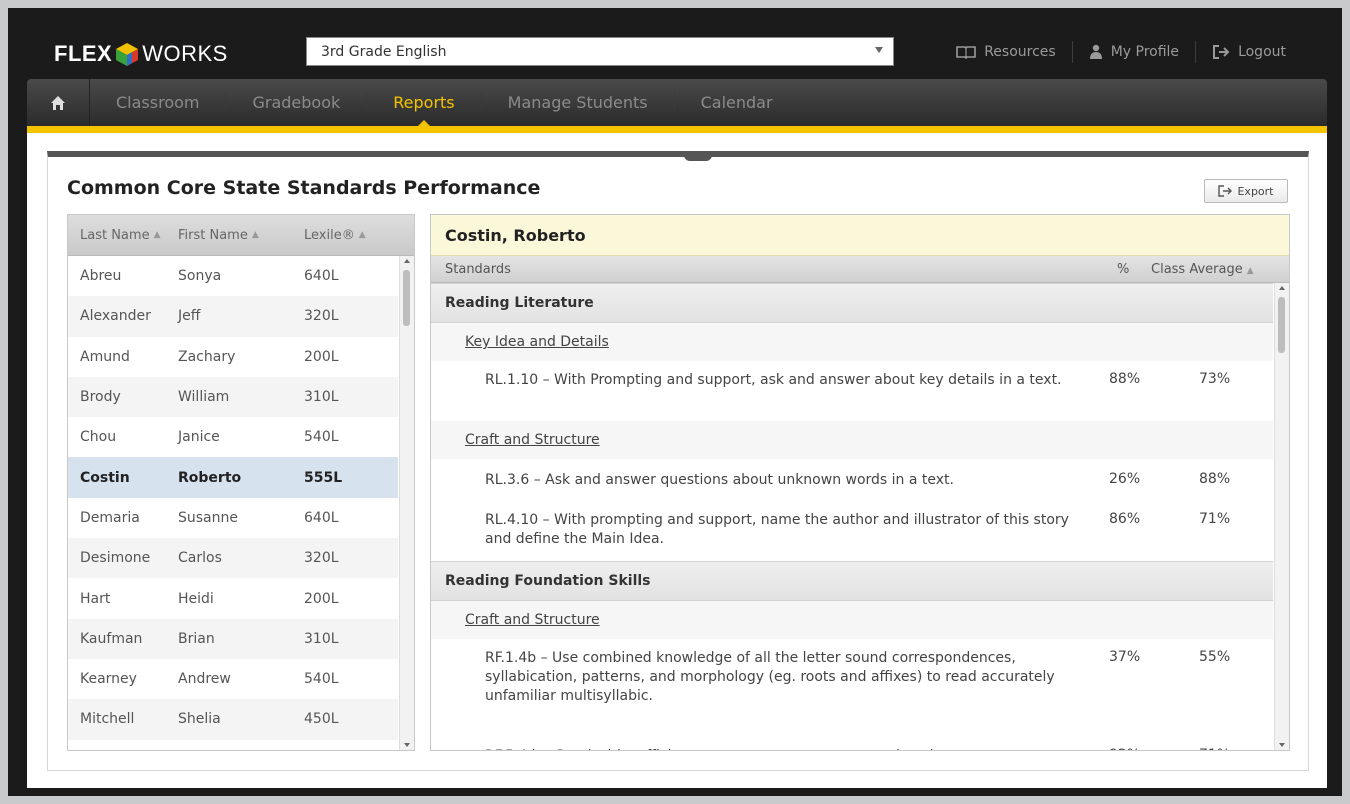 The image size is (1350, 804). Describe the element at coordinates (115, 316) in the screenshot. I see `student-last-name: Alexander` at that location.